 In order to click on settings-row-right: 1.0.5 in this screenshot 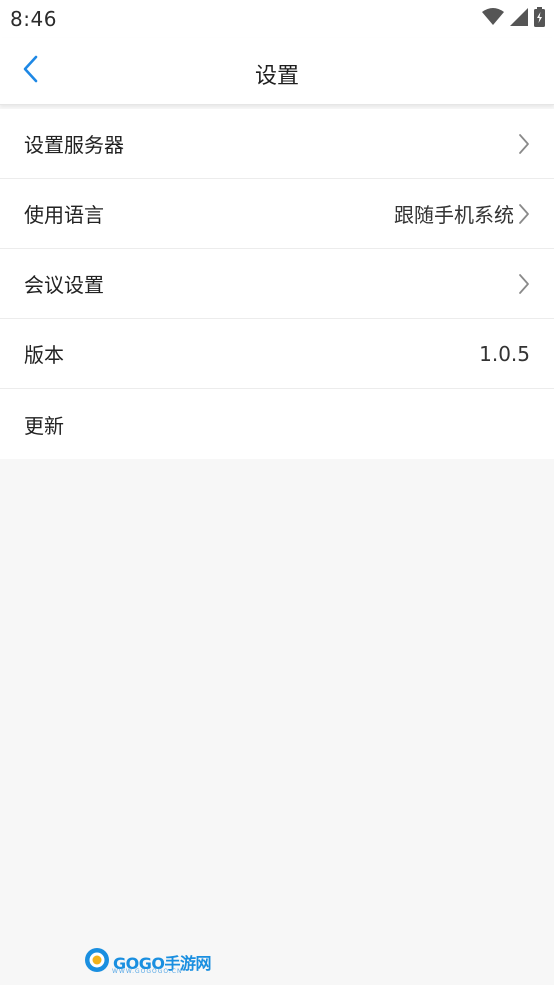, I will do `click(504, 354)`.